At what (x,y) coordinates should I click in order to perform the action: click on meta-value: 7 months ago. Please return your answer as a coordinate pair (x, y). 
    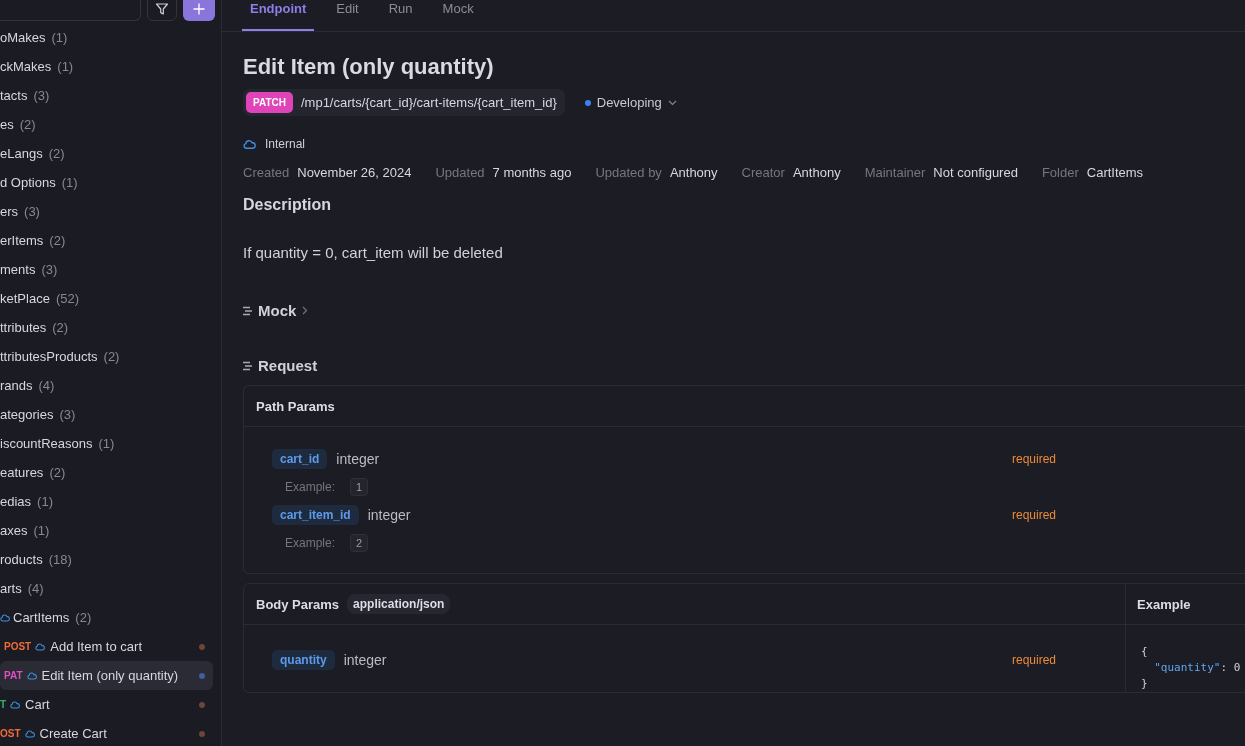
    Looking at the image, I should click on (532, 172).